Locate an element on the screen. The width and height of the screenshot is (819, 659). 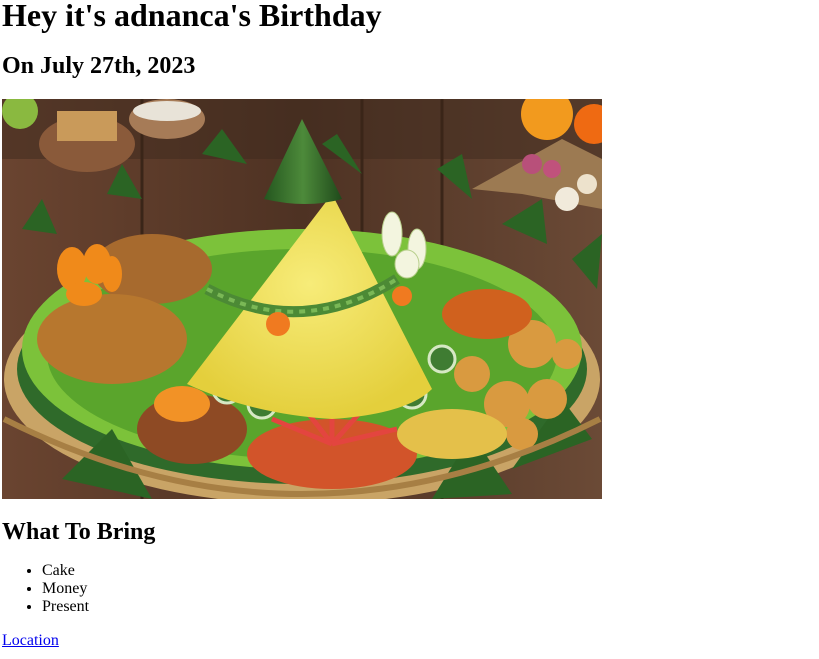
bring-item-money: Money is located at coordinates (429, 589).